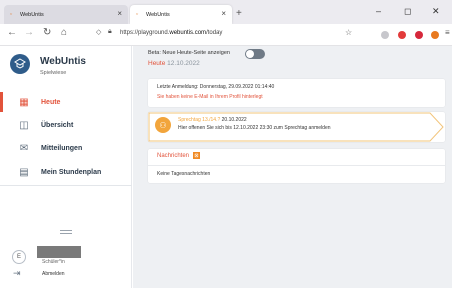 This screenshot has height=288, width=452. What do you see at coordinates (171, 33) in the screenshot?
I see `url-bar: https://playground.webuntis.com/today` at bounding box center [171, 33].